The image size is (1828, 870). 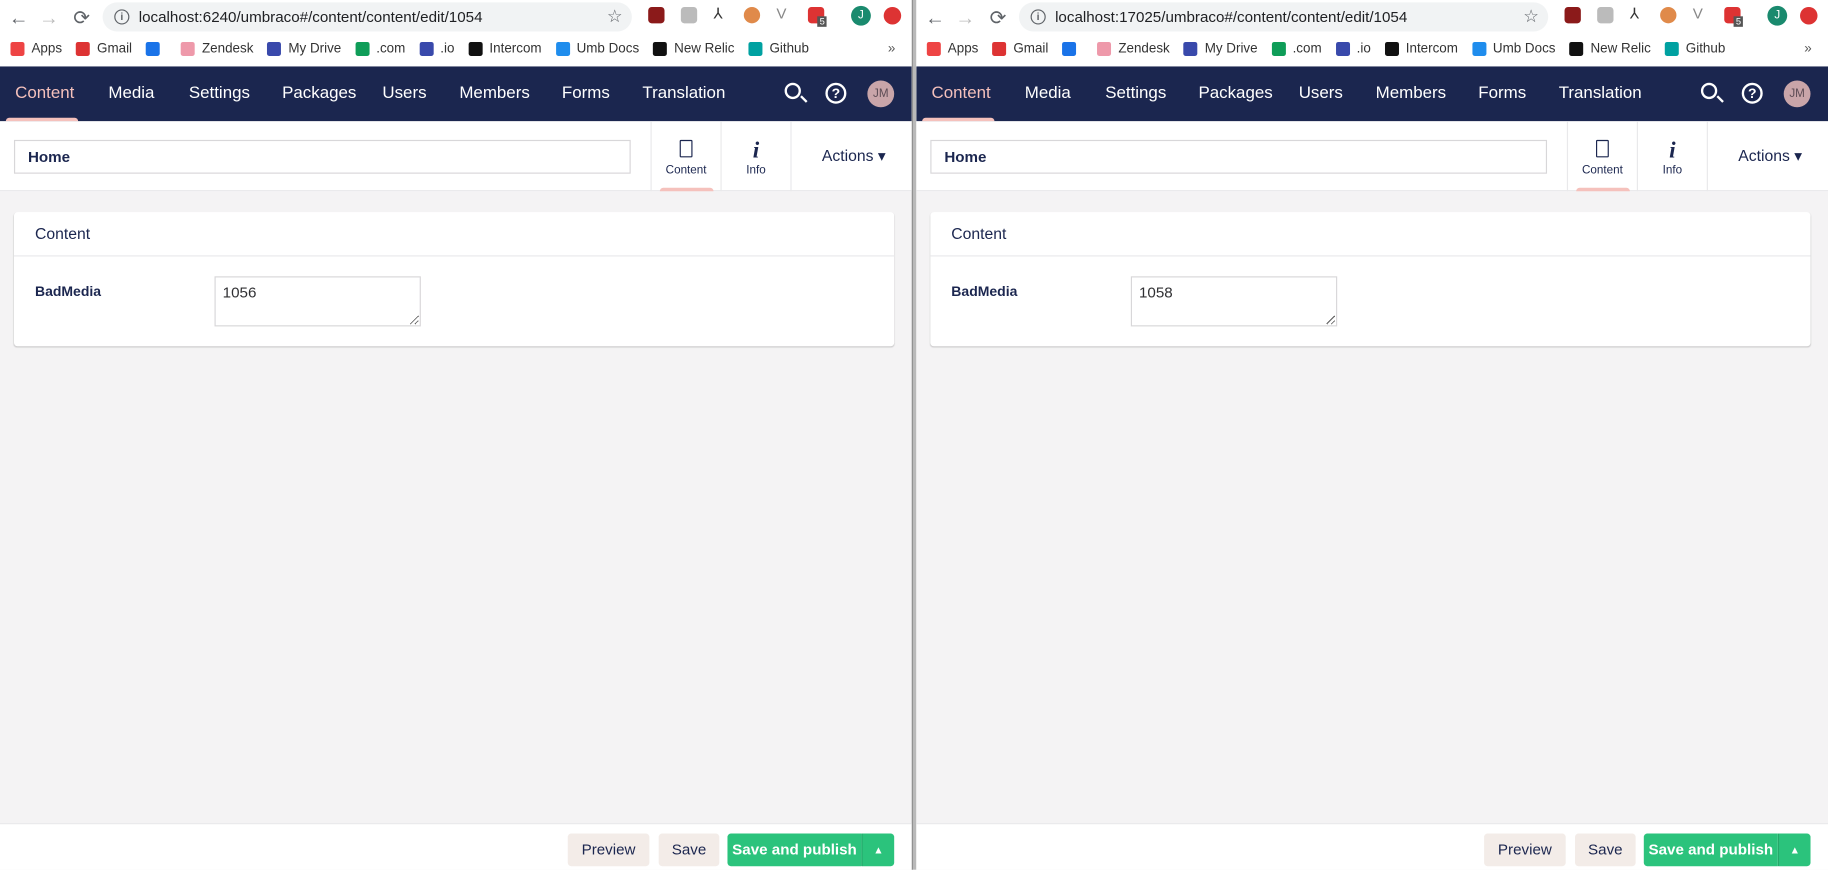 I want to click on extension-badge: 5, so click(x=822, y=21).